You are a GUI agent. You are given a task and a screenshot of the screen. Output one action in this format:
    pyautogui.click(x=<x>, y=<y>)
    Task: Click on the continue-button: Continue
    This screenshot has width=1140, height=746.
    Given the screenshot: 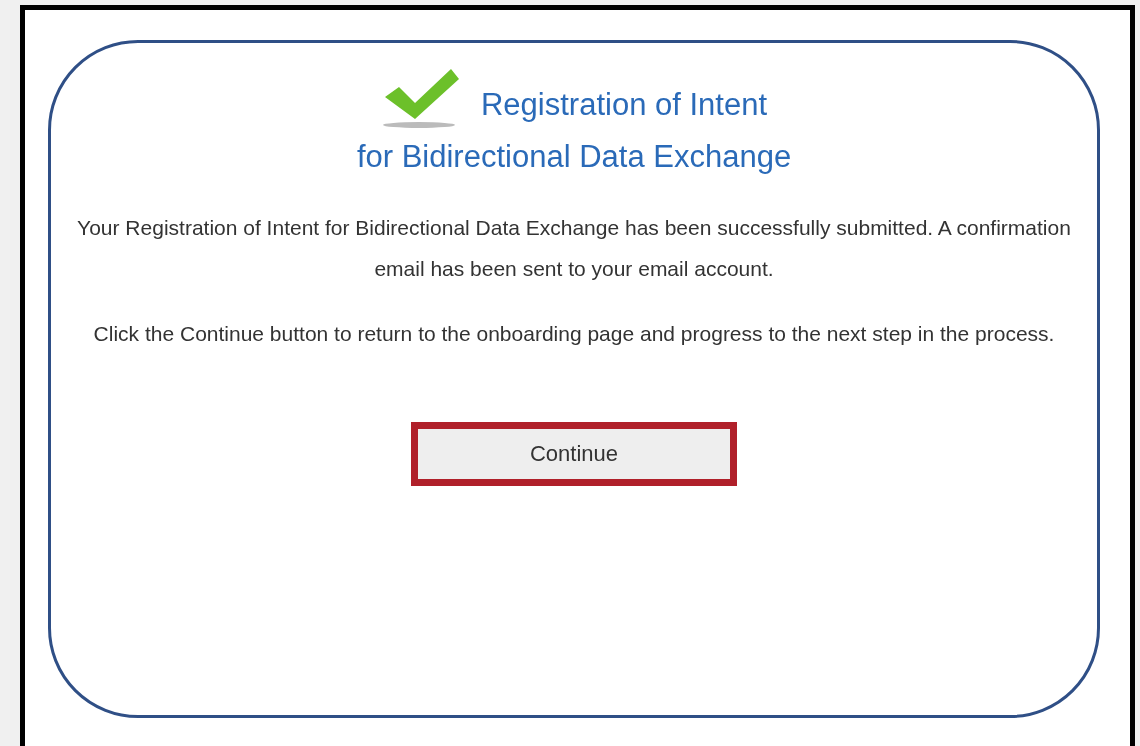 What is the action you would take?
    pyautogui.click(x=574, y=454)
    